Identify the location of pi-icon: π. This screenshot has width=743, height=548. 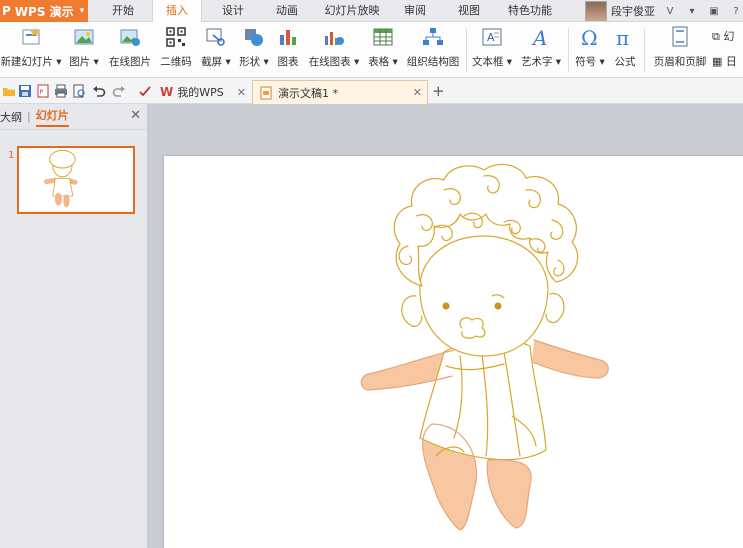
(625, 37).